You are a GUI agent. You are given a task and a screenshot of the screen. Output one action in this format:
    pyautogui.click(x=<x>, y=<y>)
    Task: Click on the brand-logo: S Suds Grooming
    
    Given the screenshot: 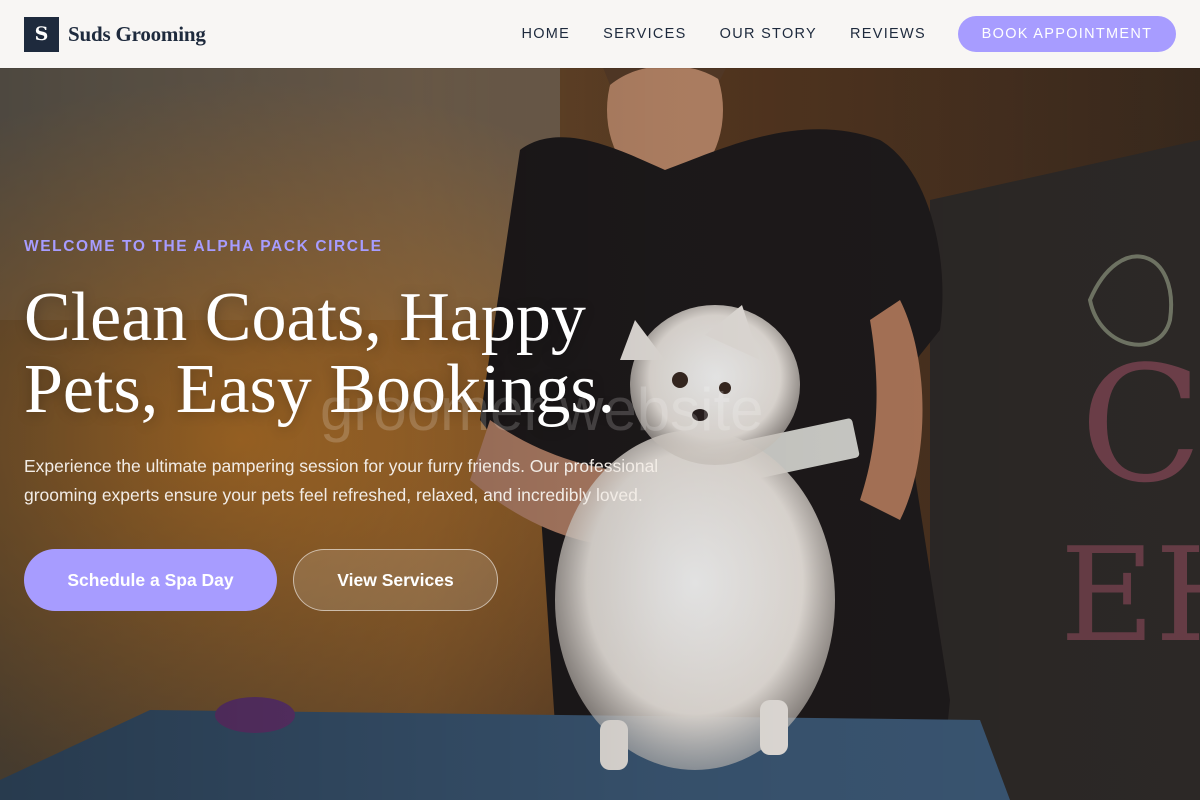 What is the action you would take?
    pyautogui.click(x=115, y=34)
    